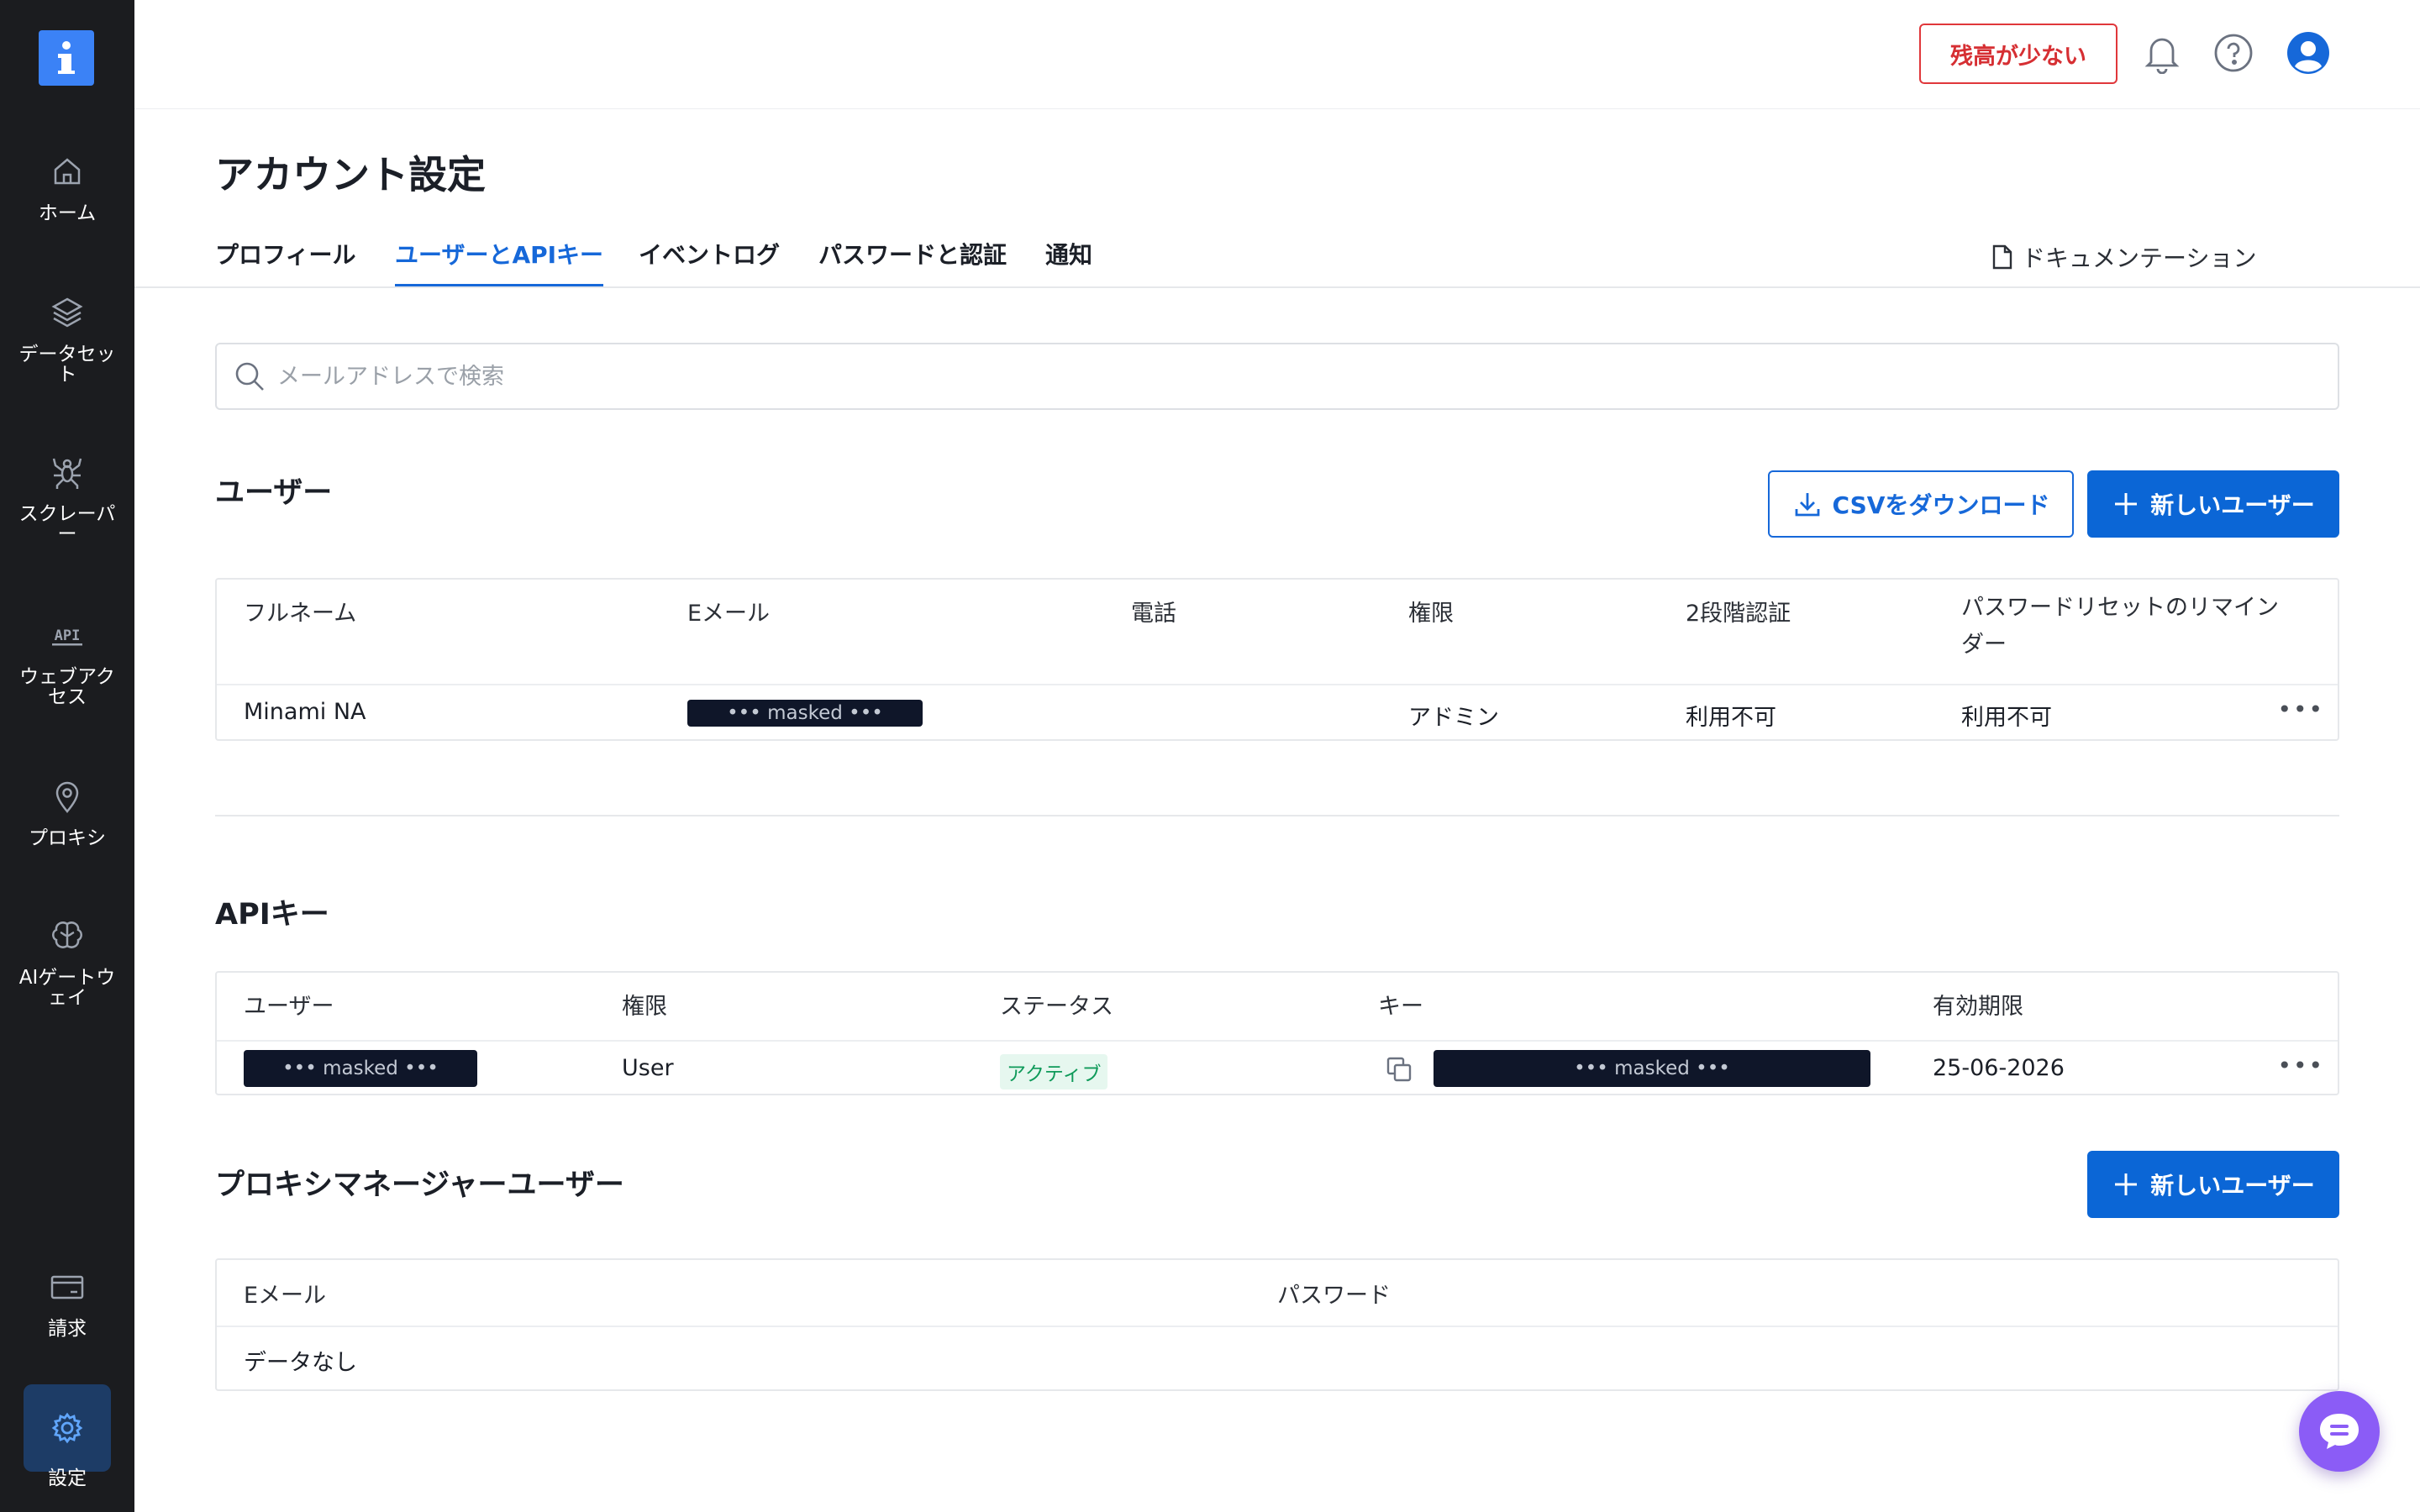 The width and height of the screenshot is (2420, 1512). Describe the element at coordinates (67, 338) in the screenshot. I see `sidebar-item-datasets: データセット` at that location.